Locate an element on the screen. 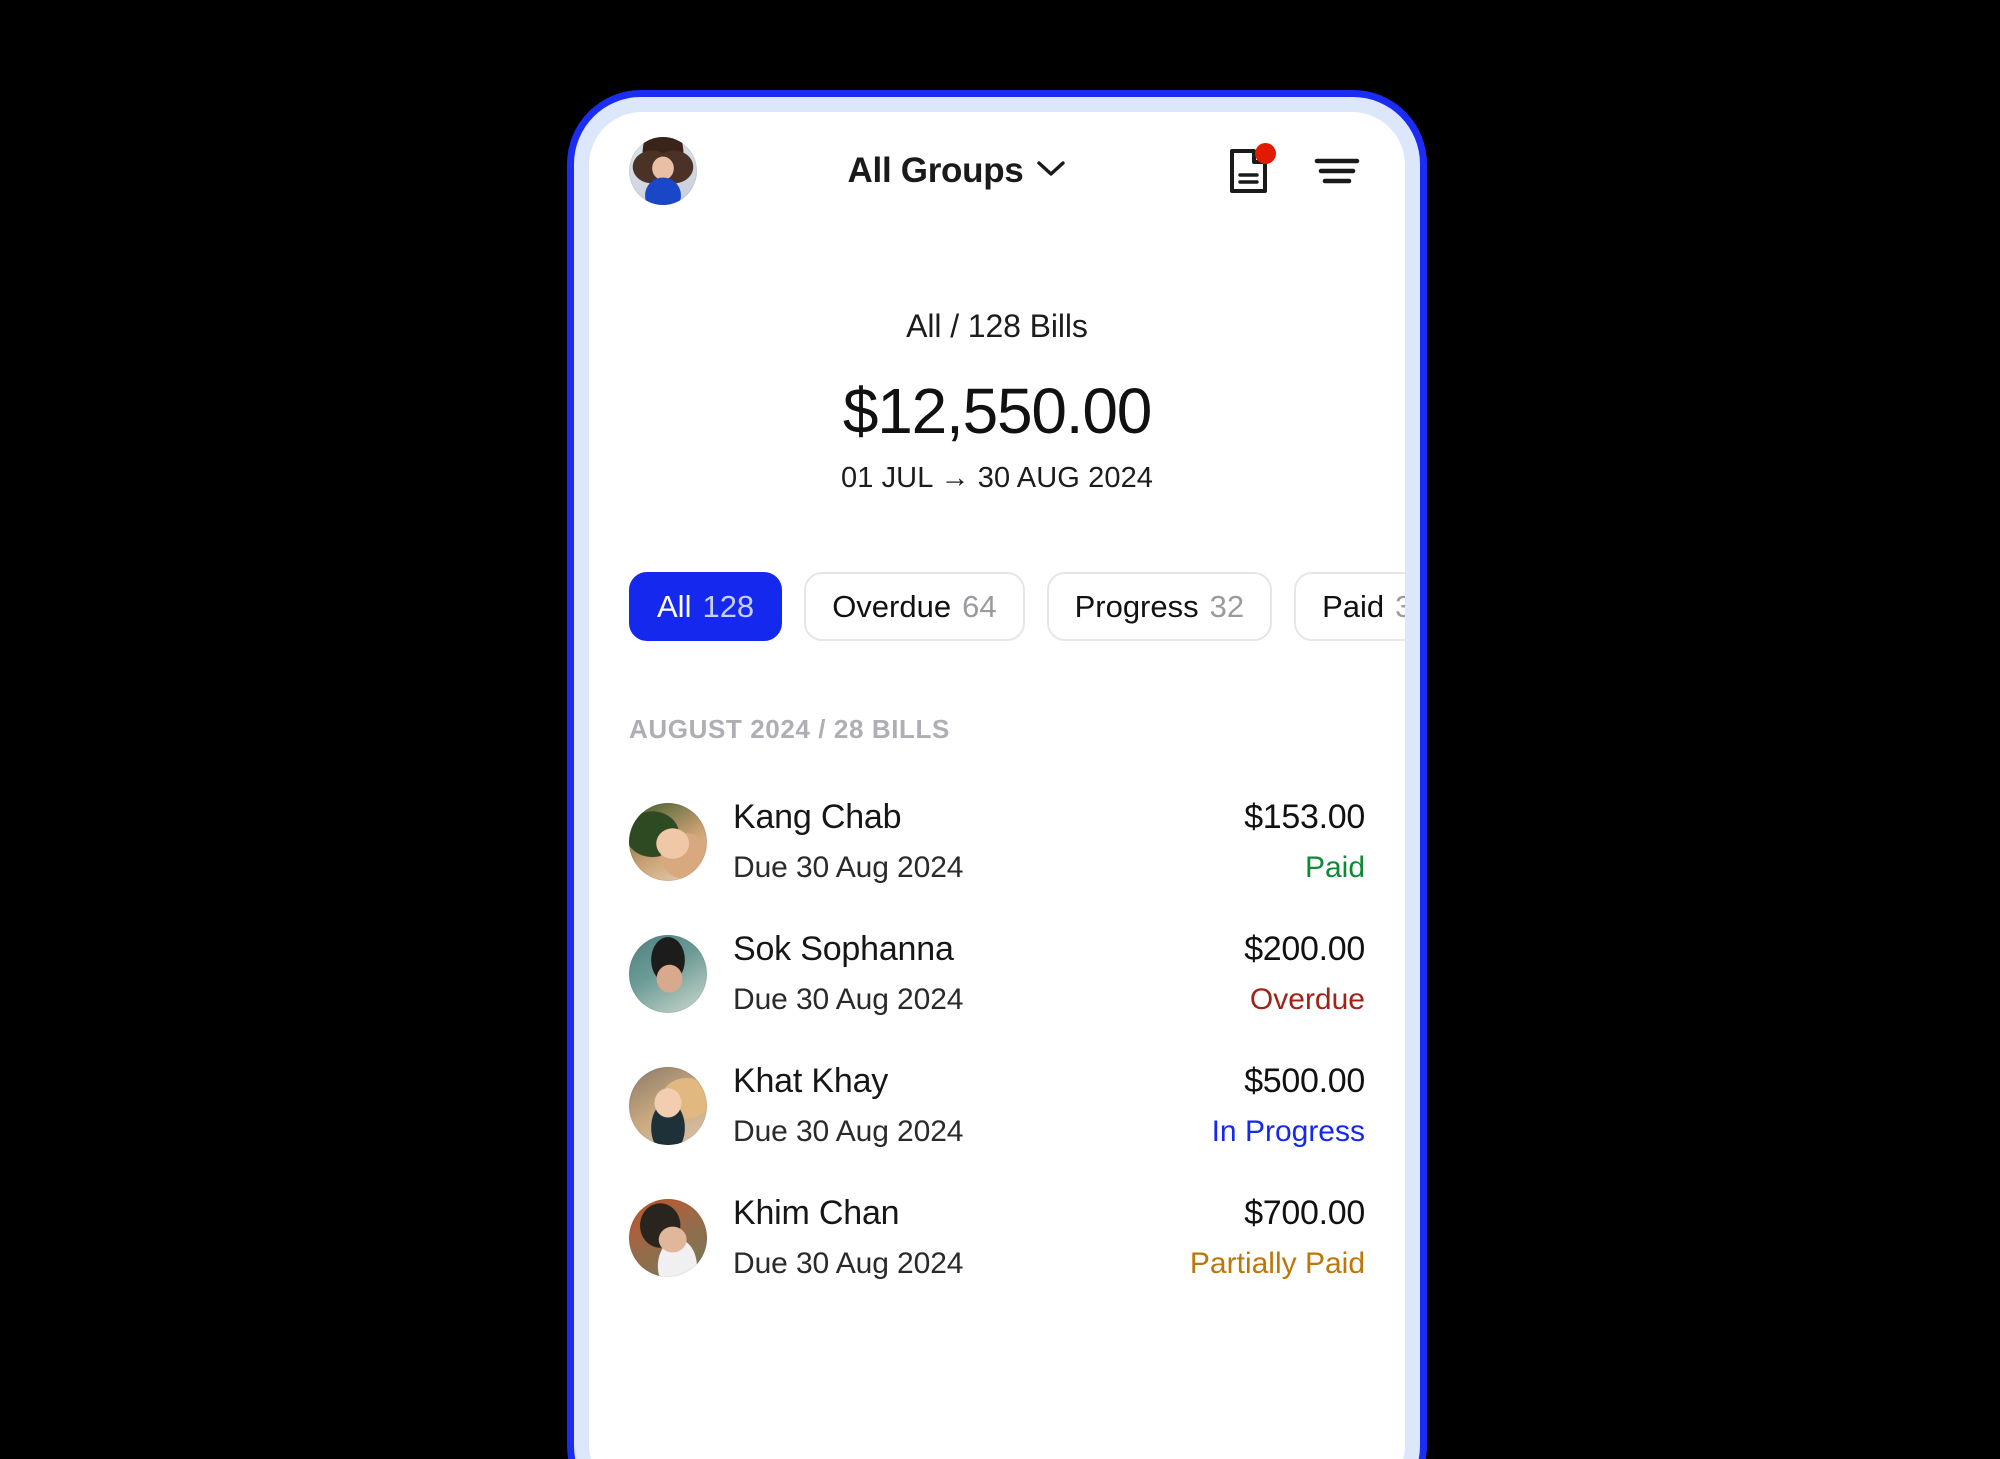 Image resolution: width=2000 pixels, height=1459 pixels. app-header: All Groups is located at coordinates (997, 171).